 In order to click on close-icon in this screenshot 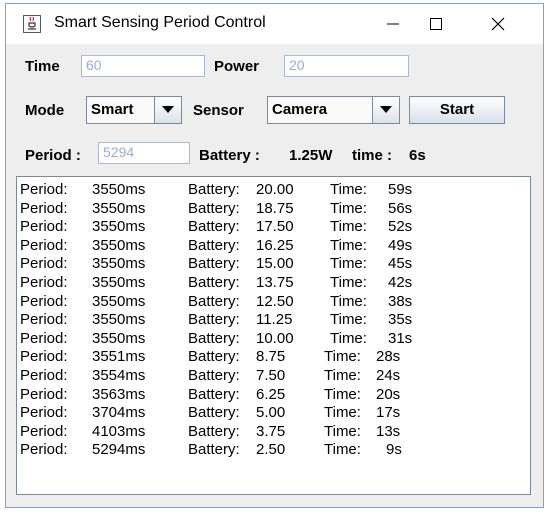, I will do `click(498, 24)`.